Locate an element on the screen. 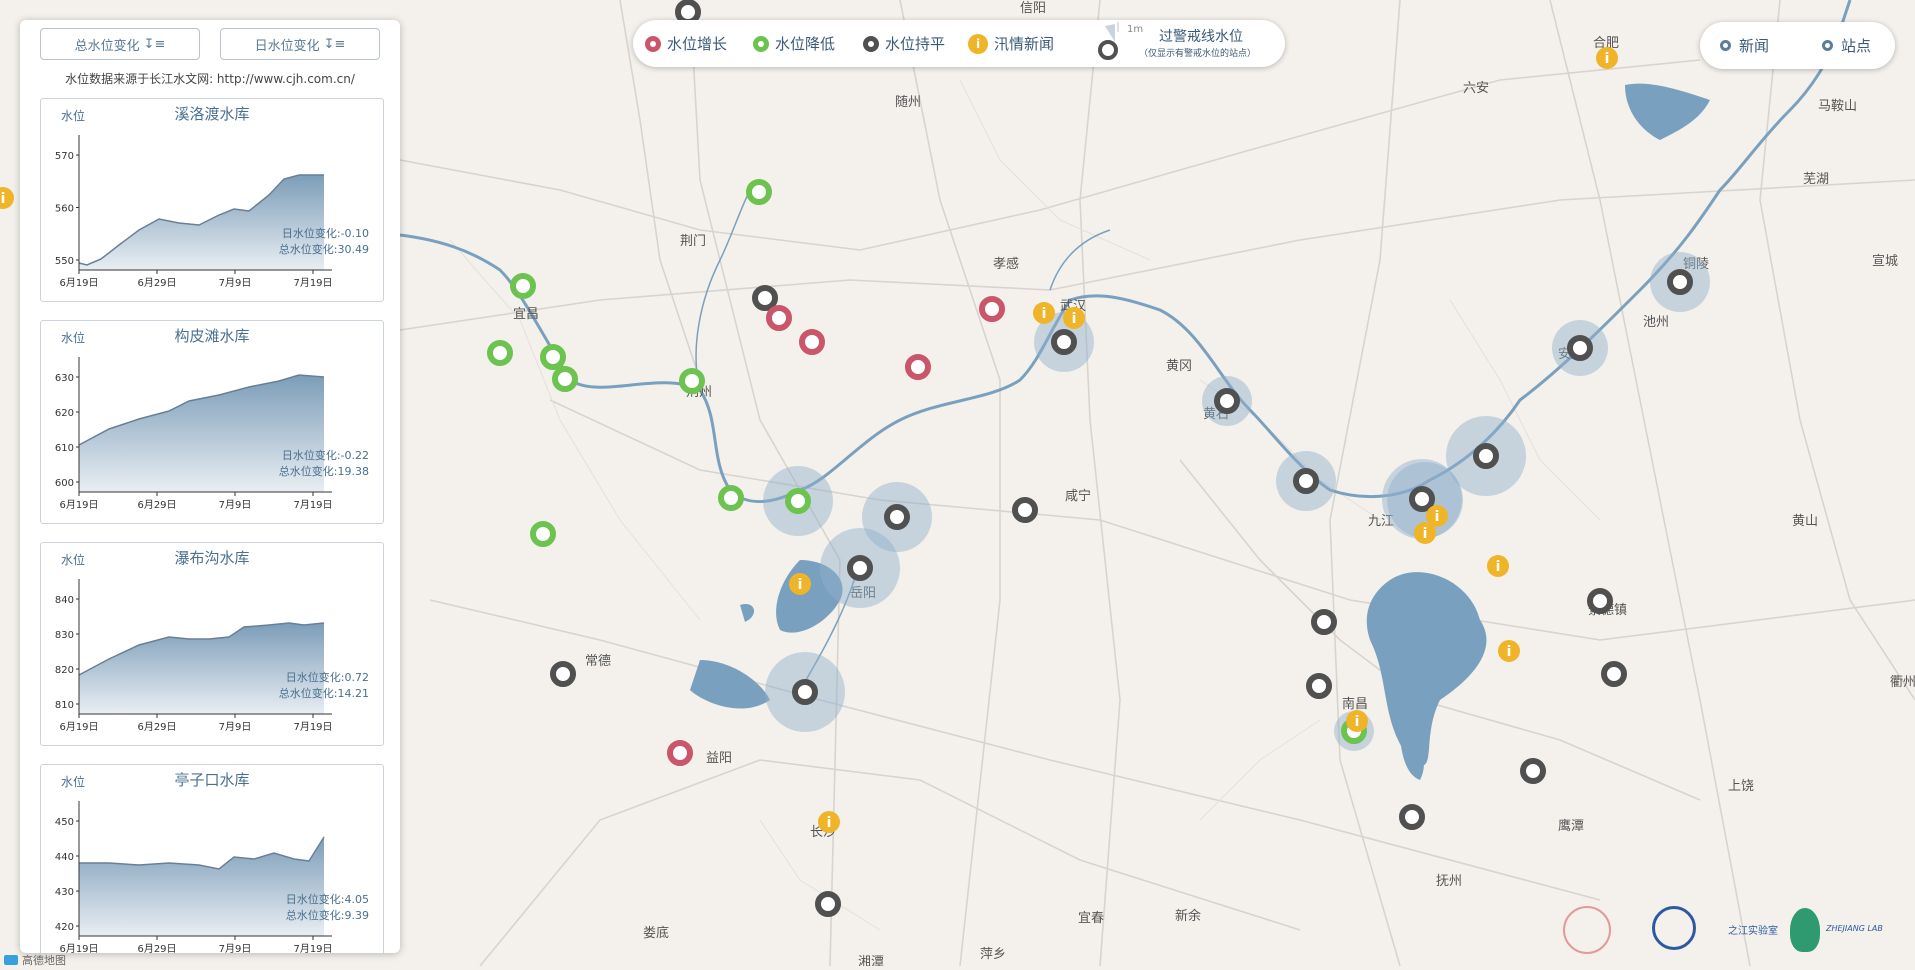 The image size is (1915, 970). daily-change: 日水位变化:4.05 is located at coordinates (327, 899).